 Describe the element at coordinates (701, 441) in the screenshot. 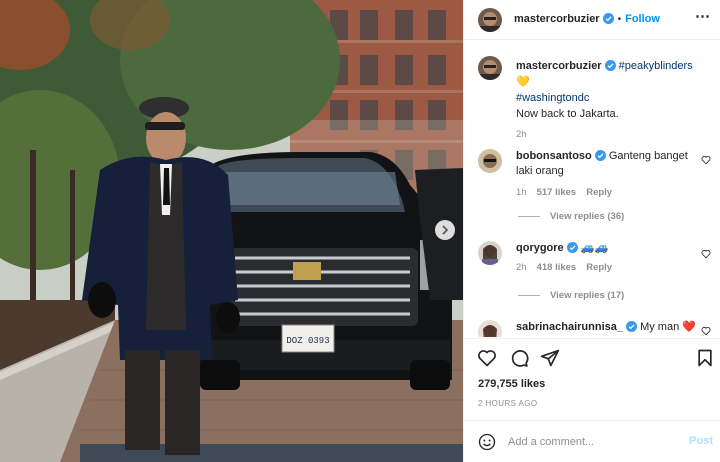

I see `post-comment-button: Post` at that location.